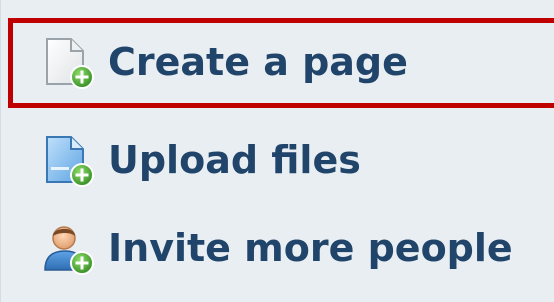  What do you see at coordinates (68, 63) in the screenshot?
I see `new-page-plus-icon` at bounding box center [68, 63].